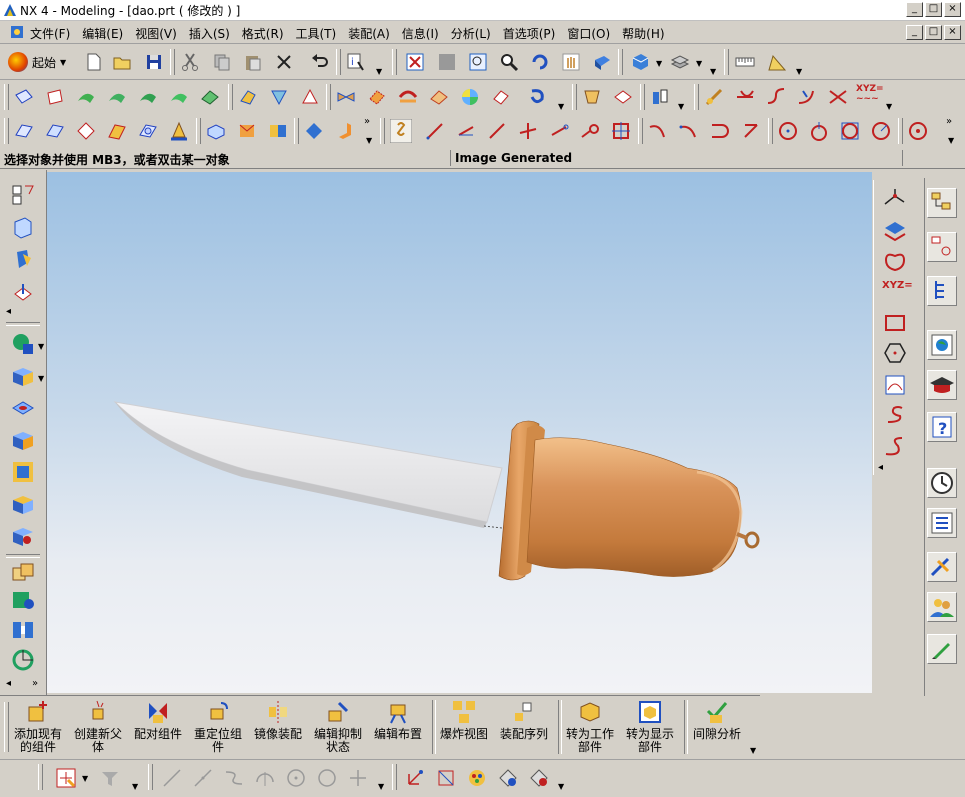 The height and width of the screenshot is (797, 965). What do you see at coordinates (942, 427) in the screenshot?
I see `help-tab: ?` at bounding box center [942, 427].